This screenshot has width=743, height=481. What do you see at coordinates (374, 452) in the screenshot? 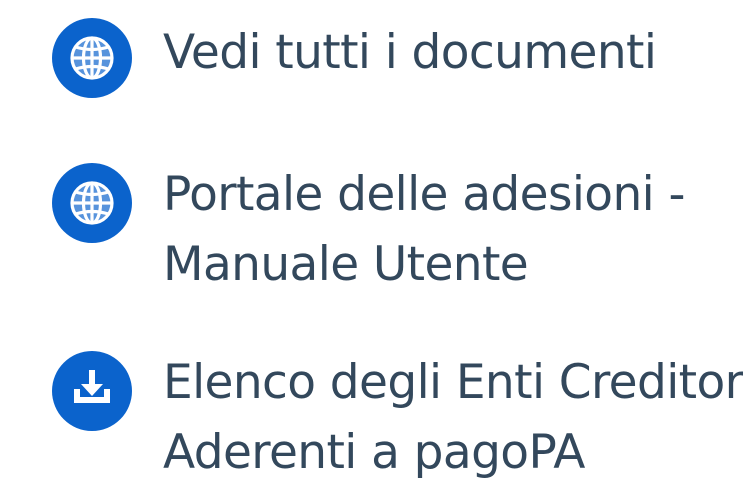
I see `link-label-line: Aderenti a pagoPA` at bounding box center [374, 452].